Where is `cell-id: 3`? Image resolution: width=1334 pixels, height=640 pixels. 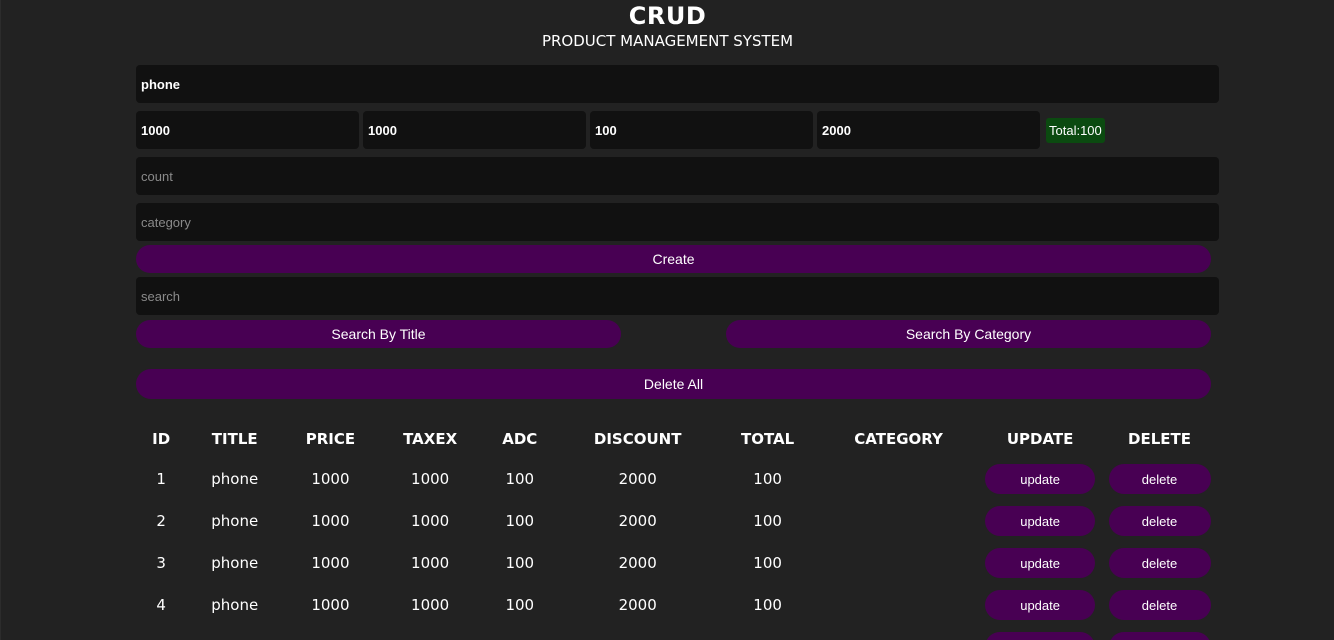
cell-id: 3 is located at coordinates (161, 563).